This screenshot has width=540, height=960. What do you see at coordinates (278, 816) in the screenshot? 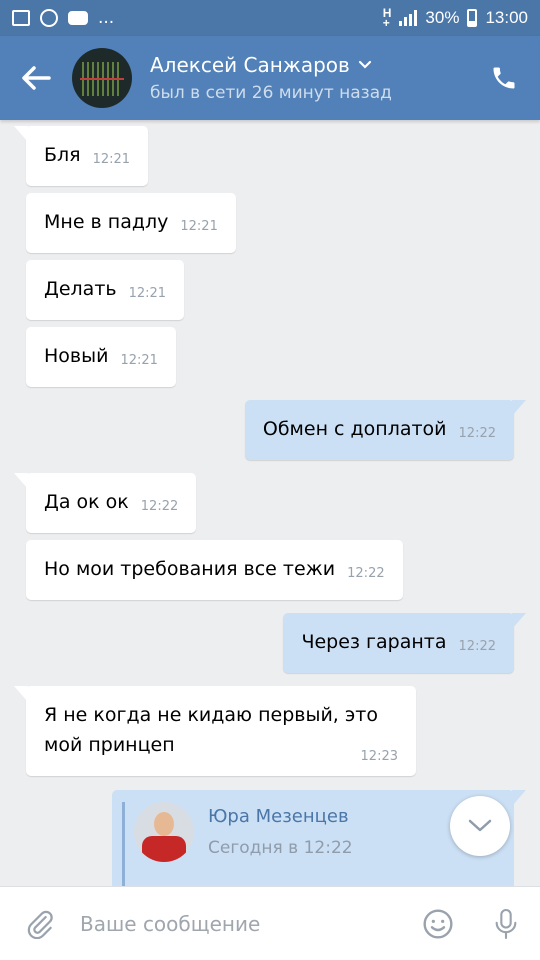
I see `forward-author-name: Юра Мезенцев` at bounding box center [278, 816].